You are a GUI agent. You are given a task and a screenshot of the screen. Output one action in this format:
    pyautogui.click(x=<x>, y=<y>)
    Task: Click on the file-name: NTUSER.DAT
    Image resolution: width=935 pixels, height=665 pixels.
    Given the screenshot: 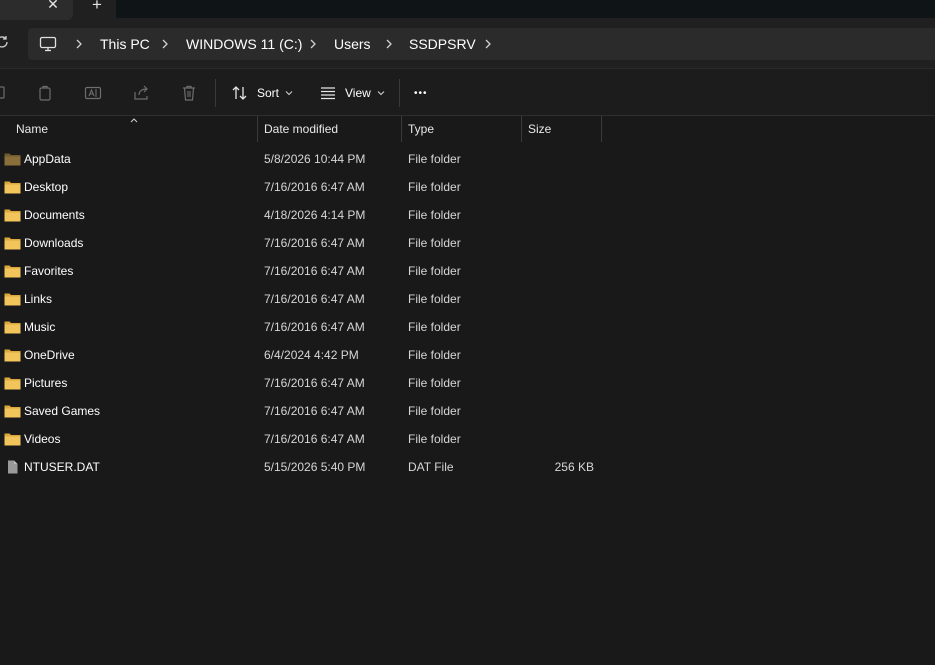 What is the action you would take?
    pyautogui.click(x=62, y=467)
    